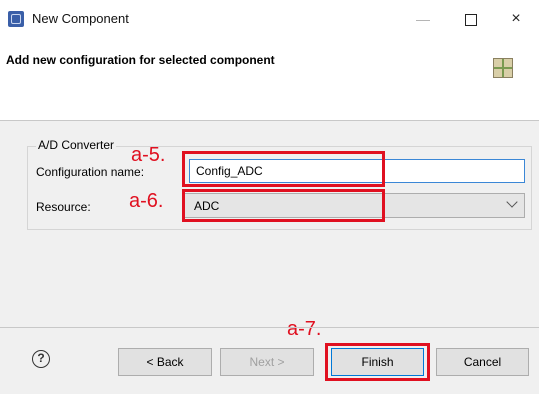 The image size is (539, 394). What do you see at coordinates (423, 19) in the screenshot?
I see `minimize-button: —` at bounding box center [423, 19].